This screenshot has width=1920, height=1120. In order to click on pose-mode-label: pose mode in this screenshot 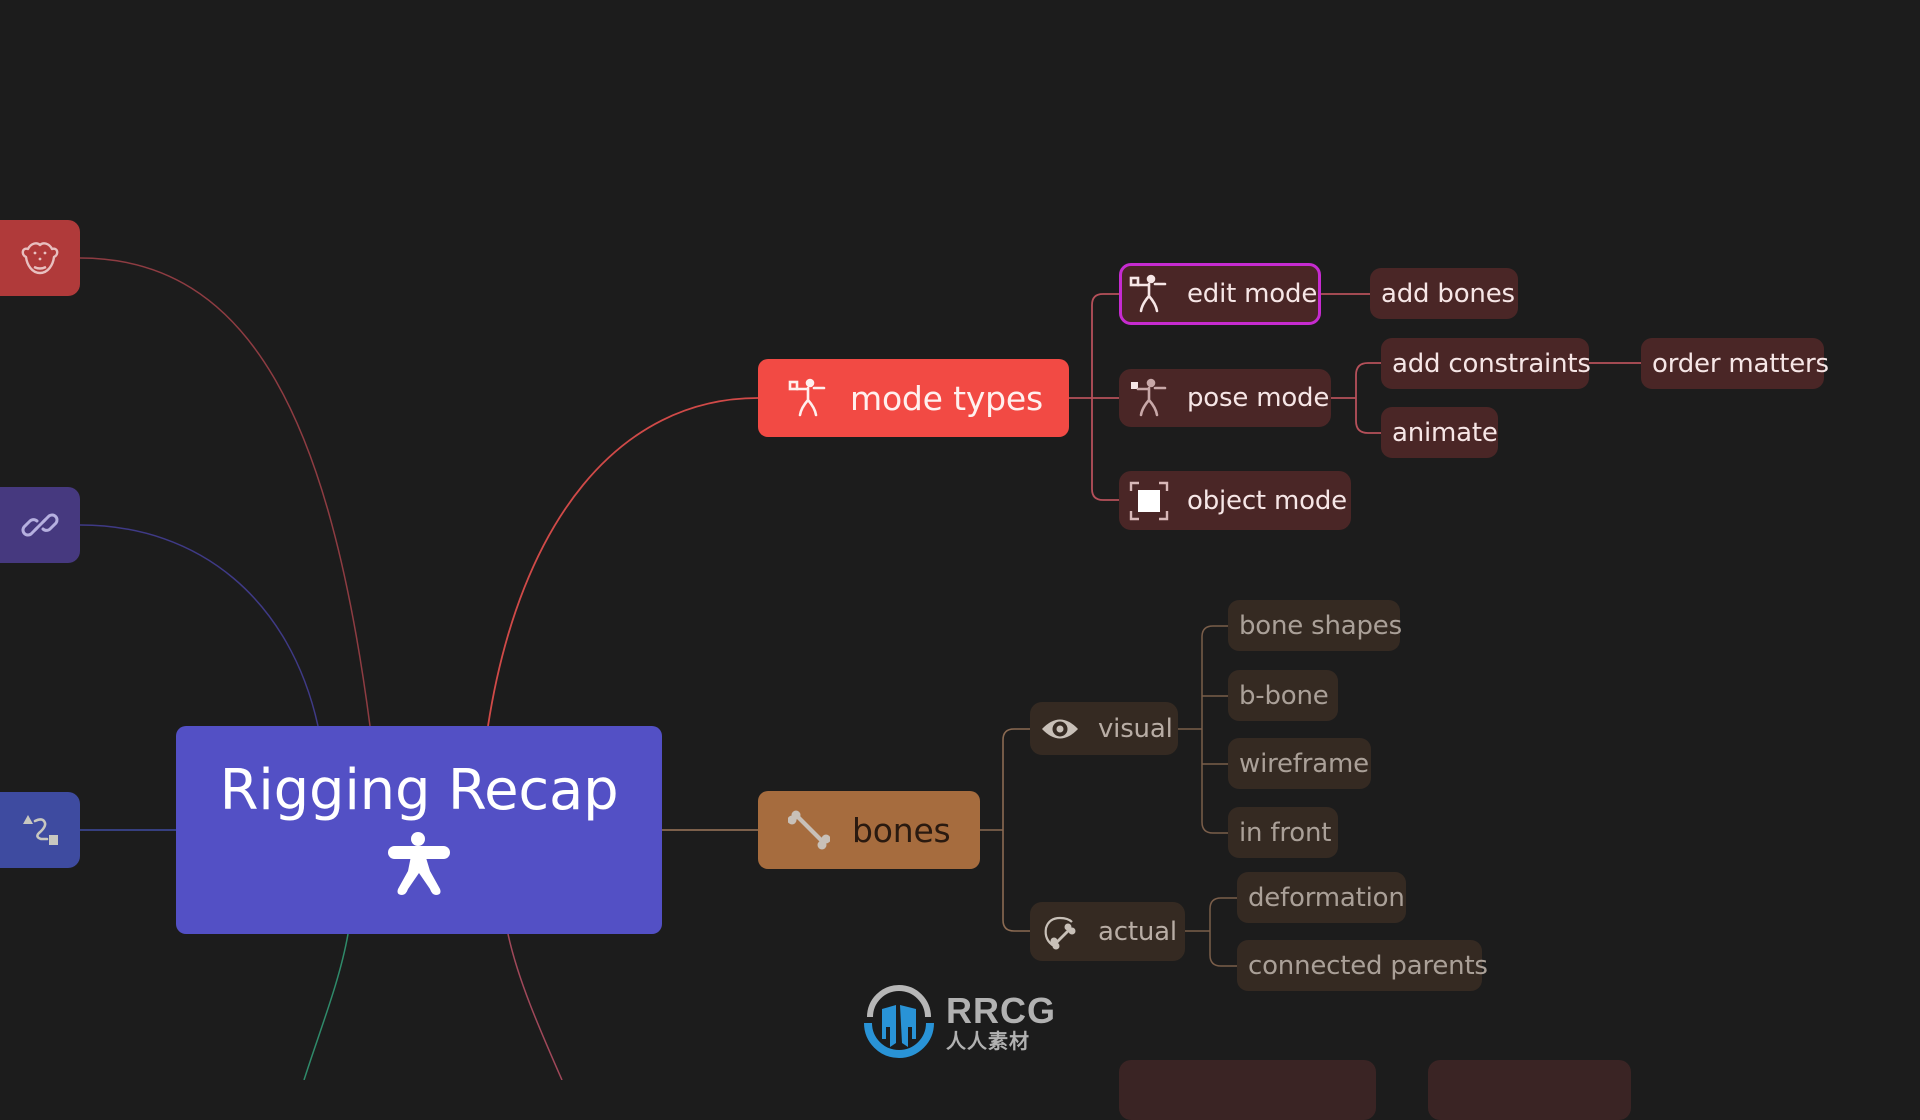, I will do `click(1258, 398)`.